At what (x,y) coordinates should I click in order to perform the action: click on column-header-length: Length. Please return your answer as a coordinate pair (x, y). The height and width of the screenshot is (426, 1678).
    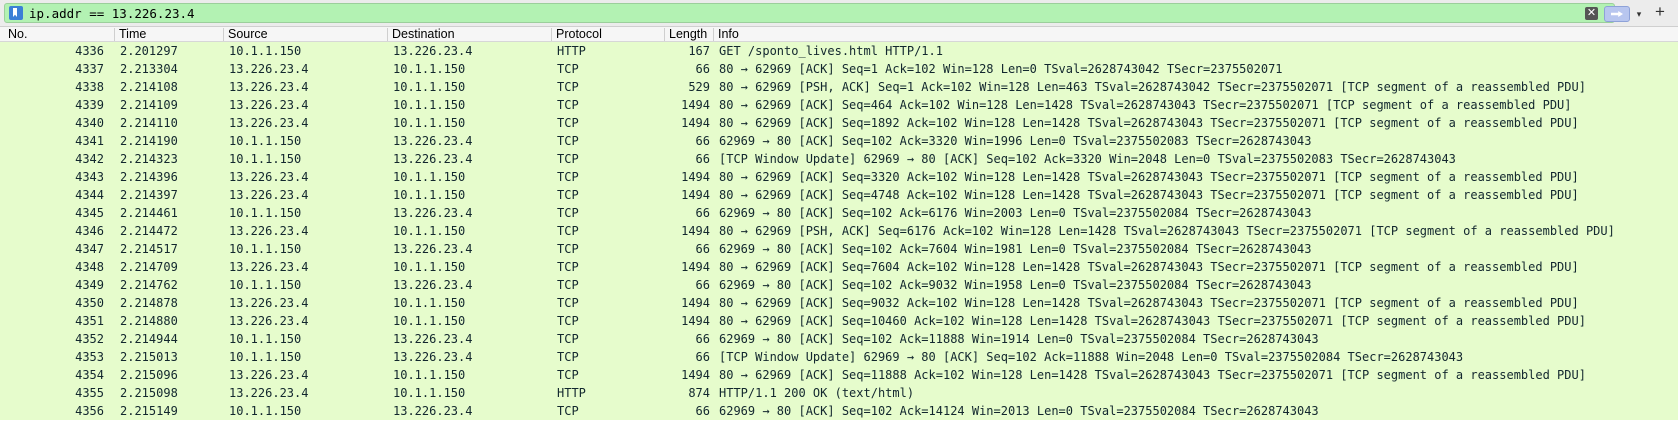
    Looking at the image, I should click on (689, 34).